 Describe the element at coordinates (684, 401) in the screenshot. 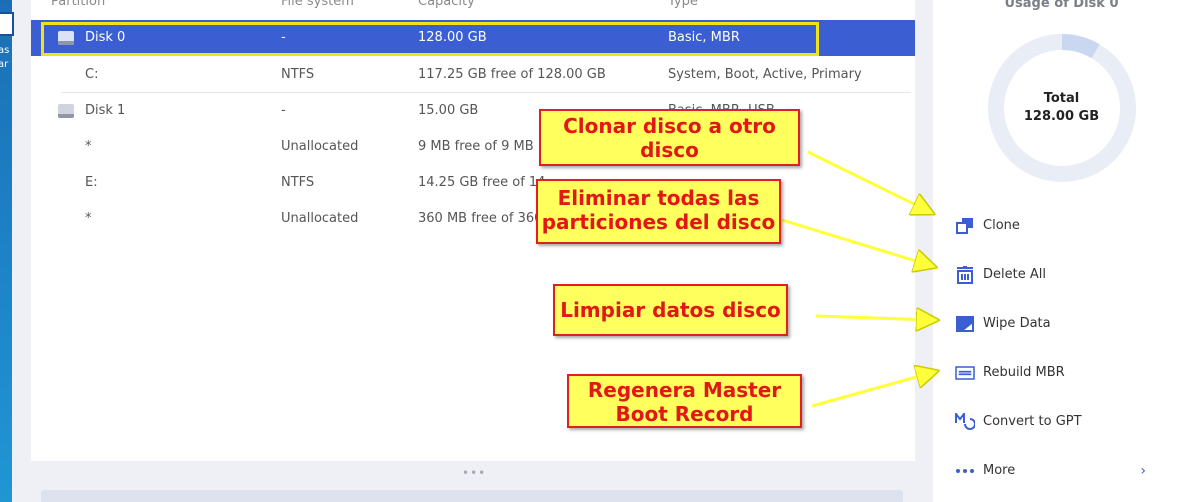

I see `callout-rebuild-mbr: Regenera Master Boot Record` at that location.